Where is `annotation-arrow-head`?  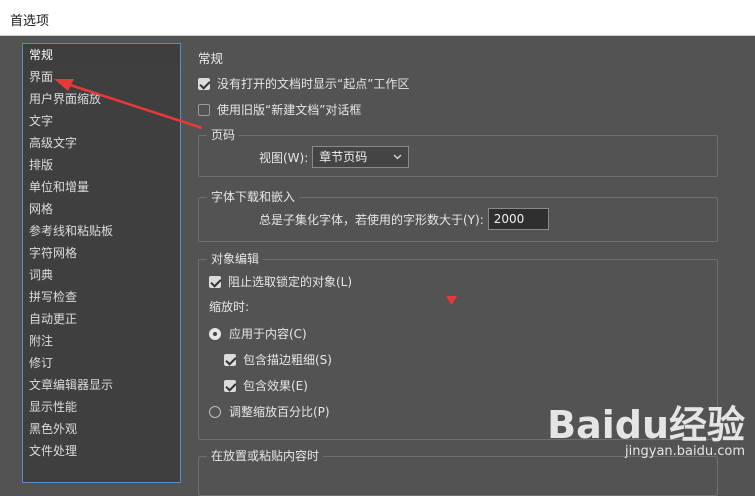 annotation-arrow-head is located at coordinates (64, 85).